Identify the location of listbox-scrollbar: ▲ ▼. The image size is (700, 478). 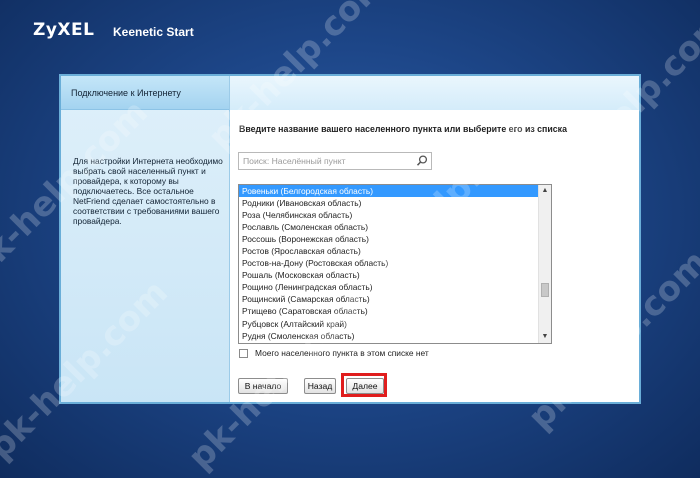
(544, 264).